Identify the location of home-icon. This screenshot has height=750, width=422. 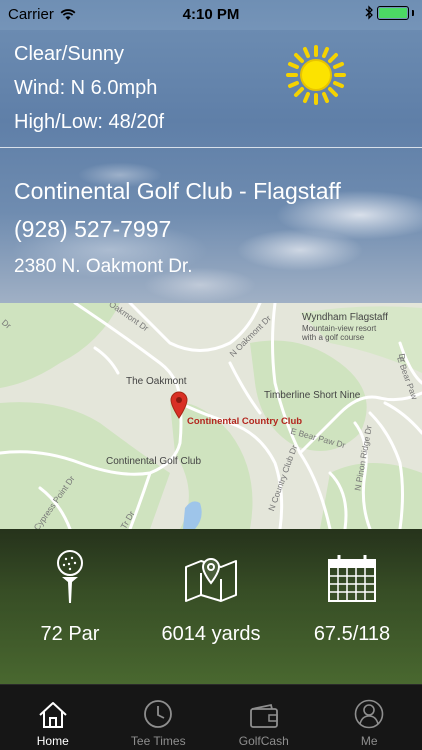
(53, 715).